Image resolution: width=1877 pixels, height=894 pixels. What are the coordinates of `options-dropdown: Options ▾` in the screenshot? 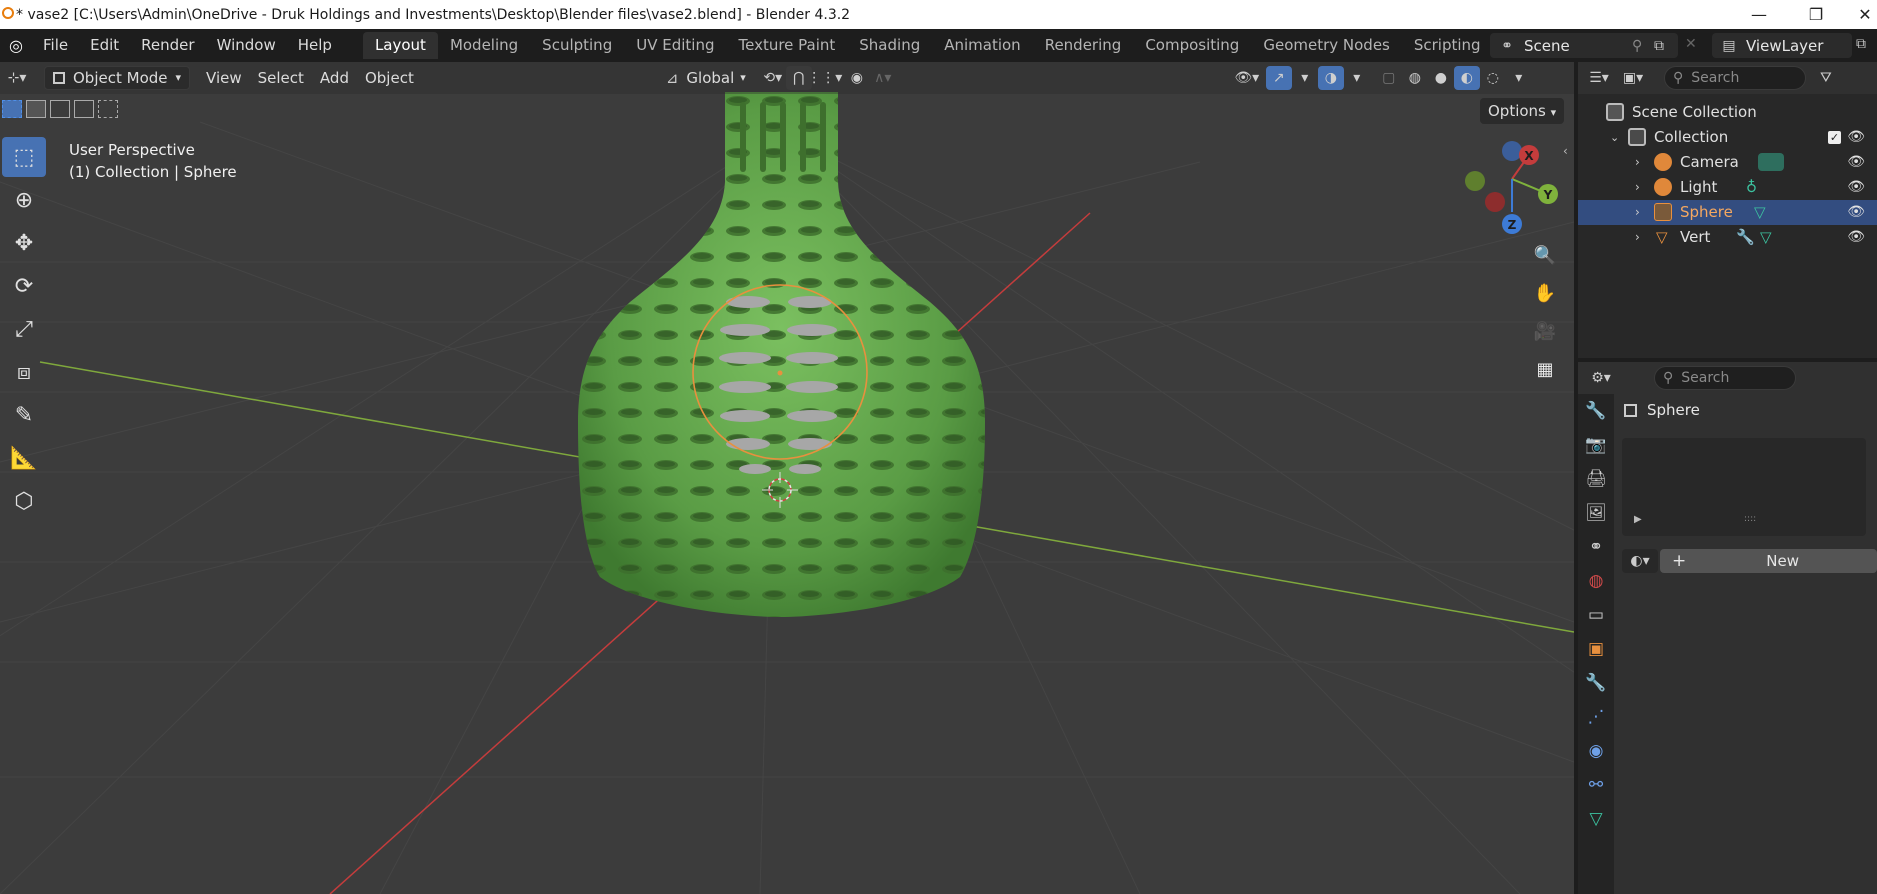 It's located at (1522, 111).